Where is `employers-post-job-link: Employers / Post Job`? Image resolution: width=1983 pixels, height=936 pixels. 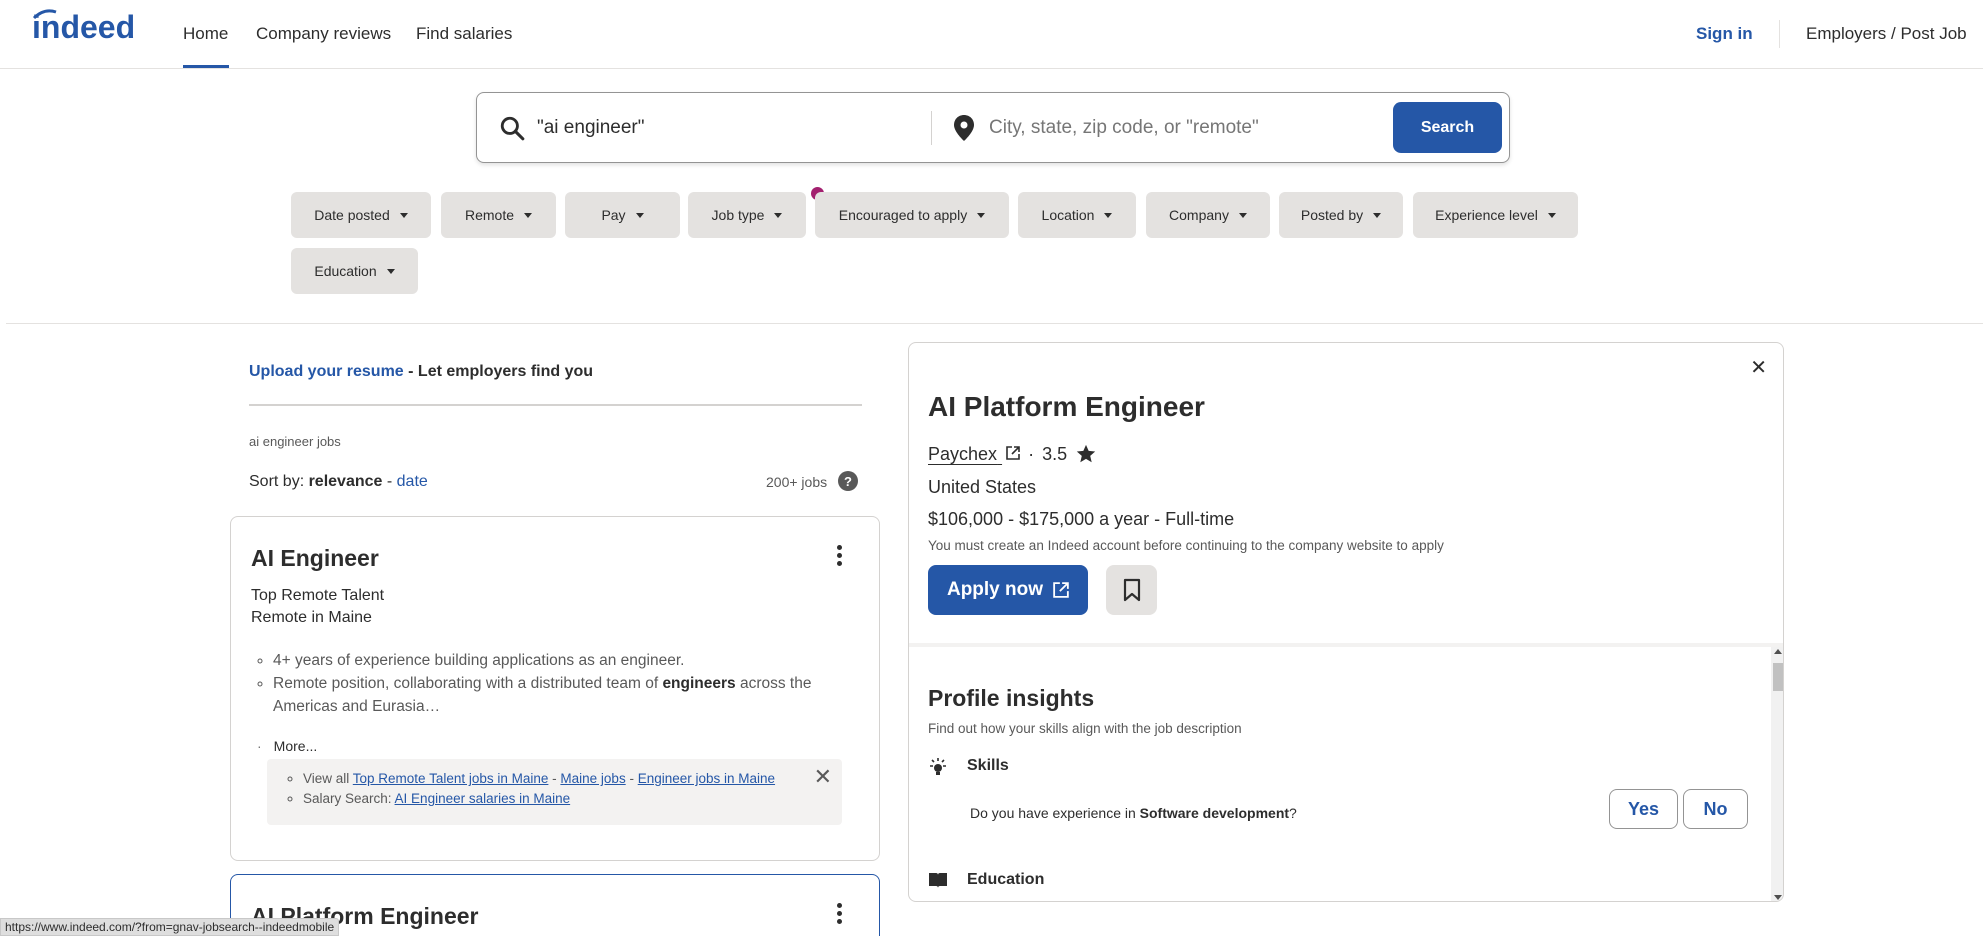 employers-post-job-link: Employers / Post Job is located at coordinates (1886, 34).